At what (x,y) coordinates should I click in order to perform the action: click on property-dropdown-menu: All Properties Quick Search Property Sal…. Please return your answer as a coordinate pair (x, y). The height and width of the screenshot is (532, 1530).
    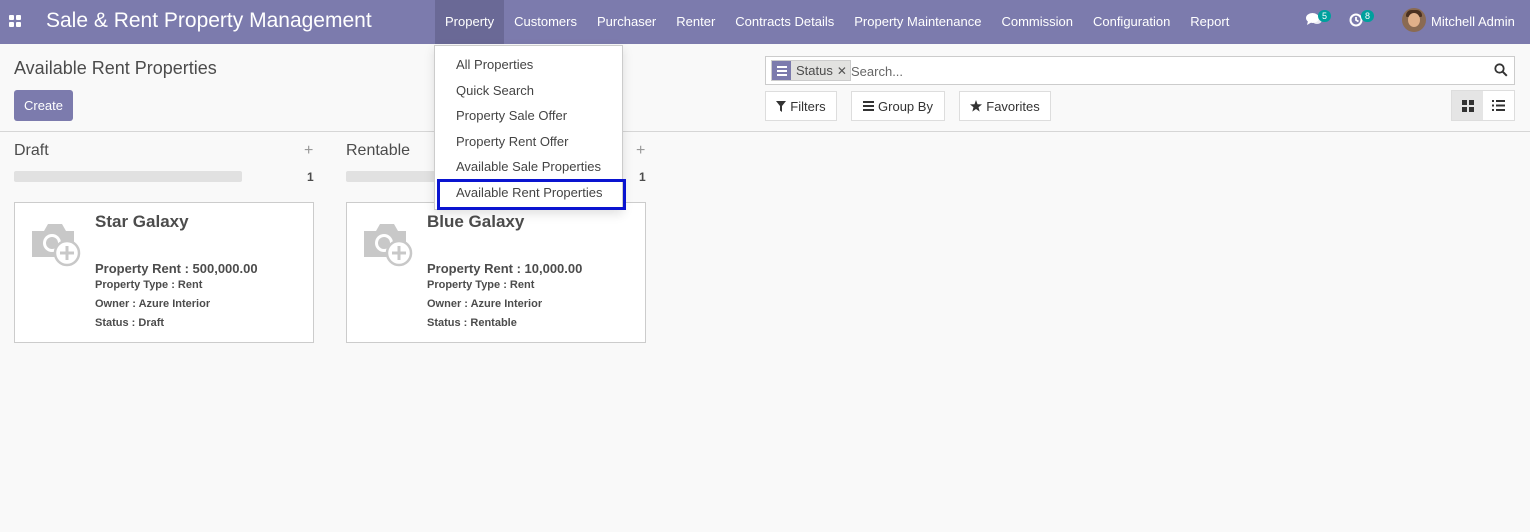
    Looking at the image, I should click on (528, 127).